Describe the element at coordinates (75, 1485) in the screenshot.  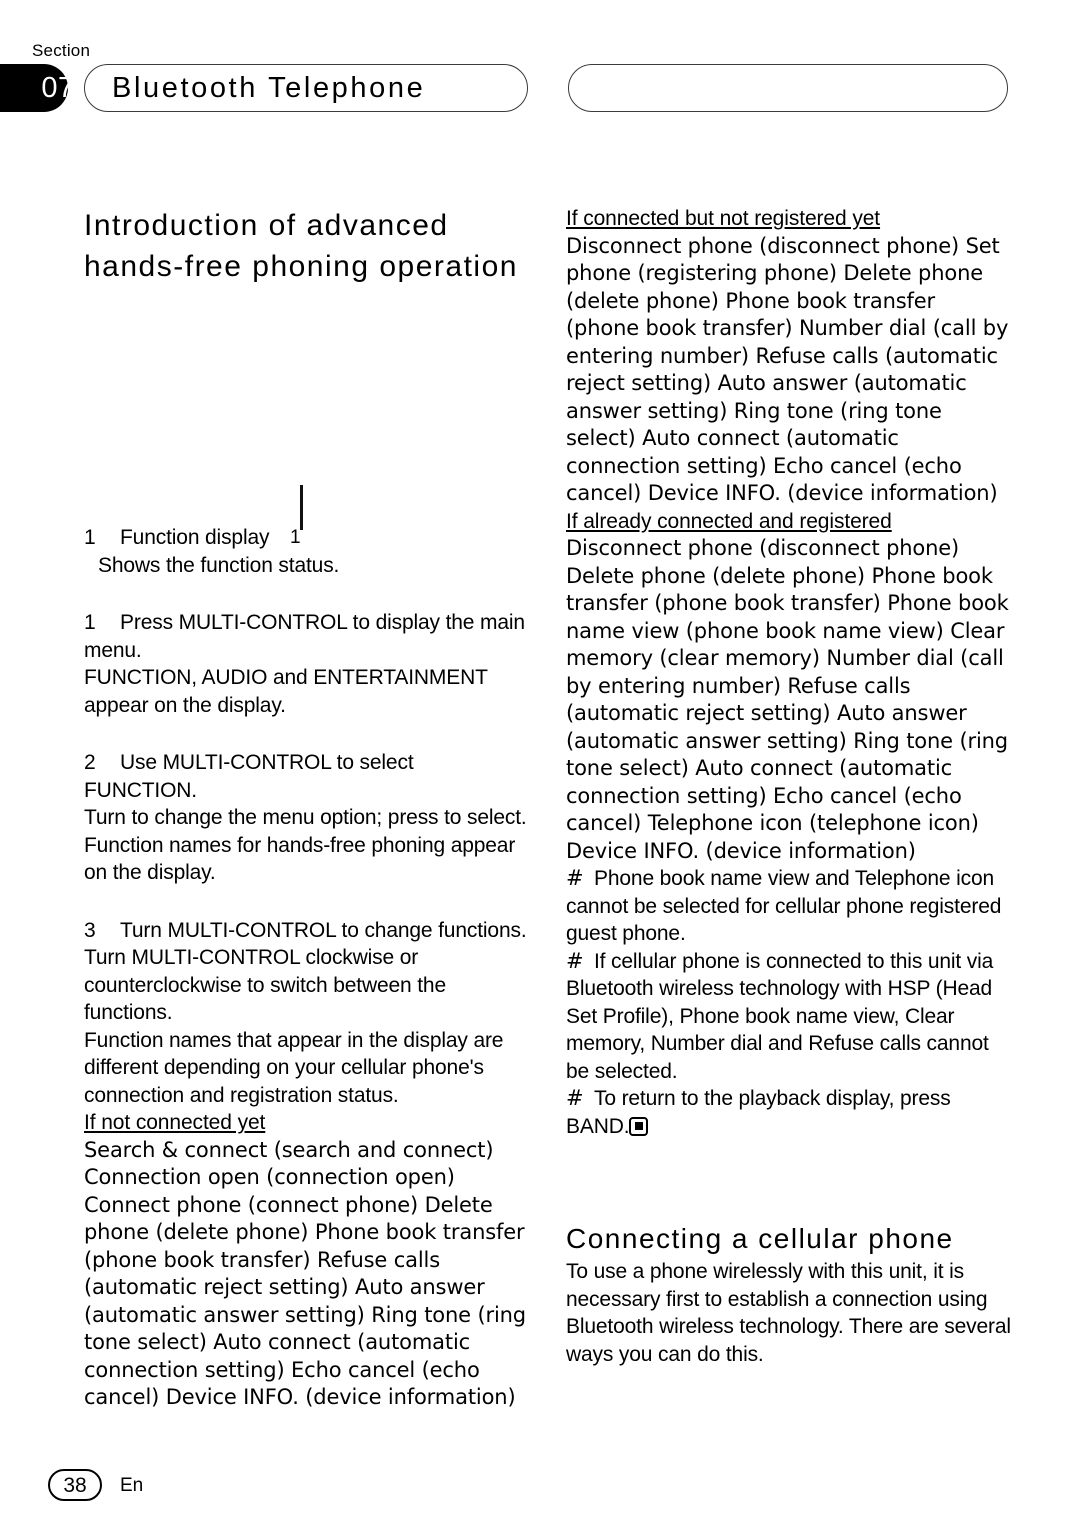
I see `page-number: 38` at that location.